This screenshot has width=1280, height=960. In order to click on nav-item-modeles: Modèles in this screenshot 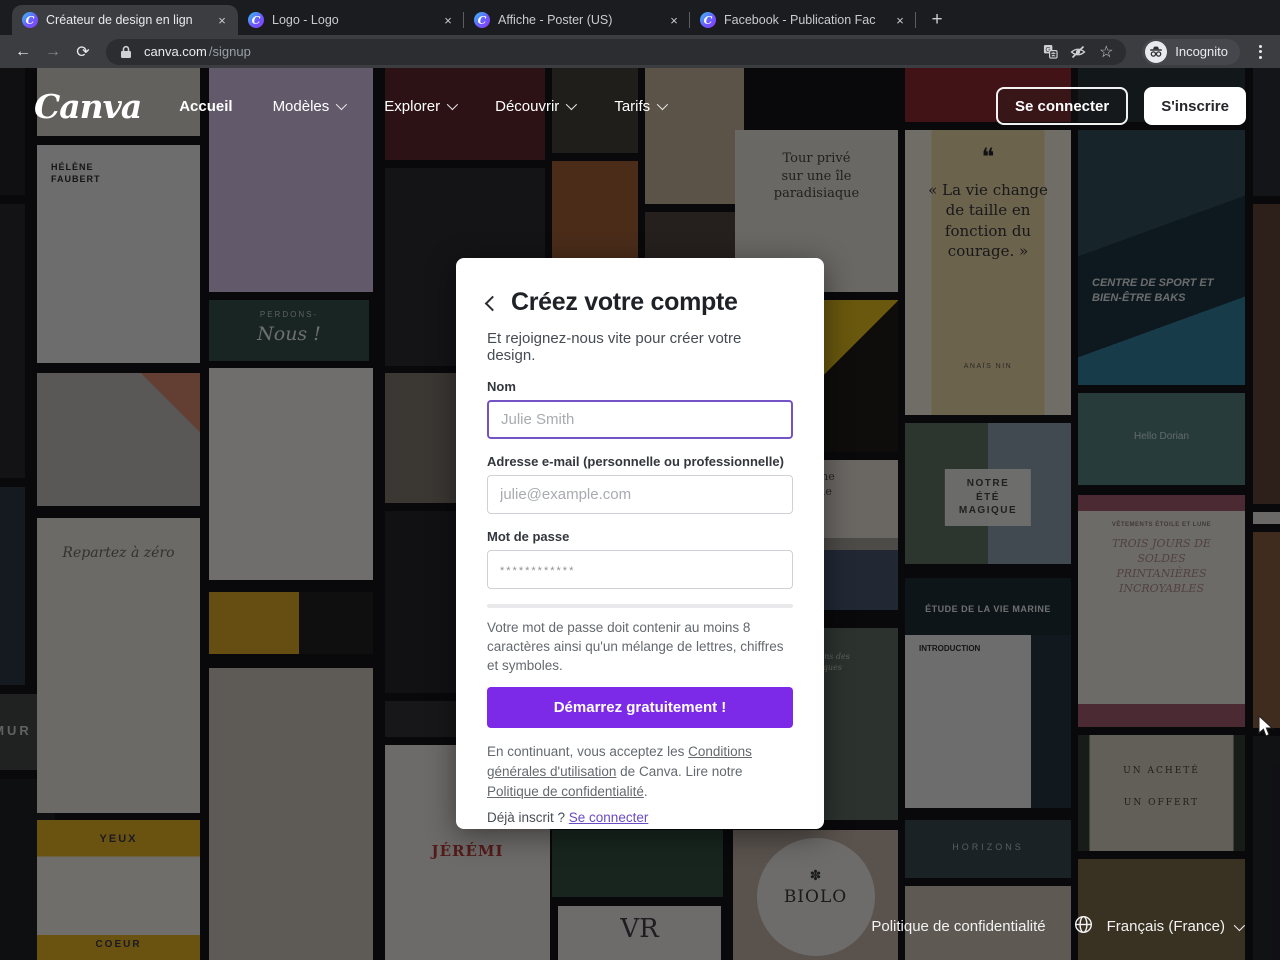, I will do `click(310, 106)`.